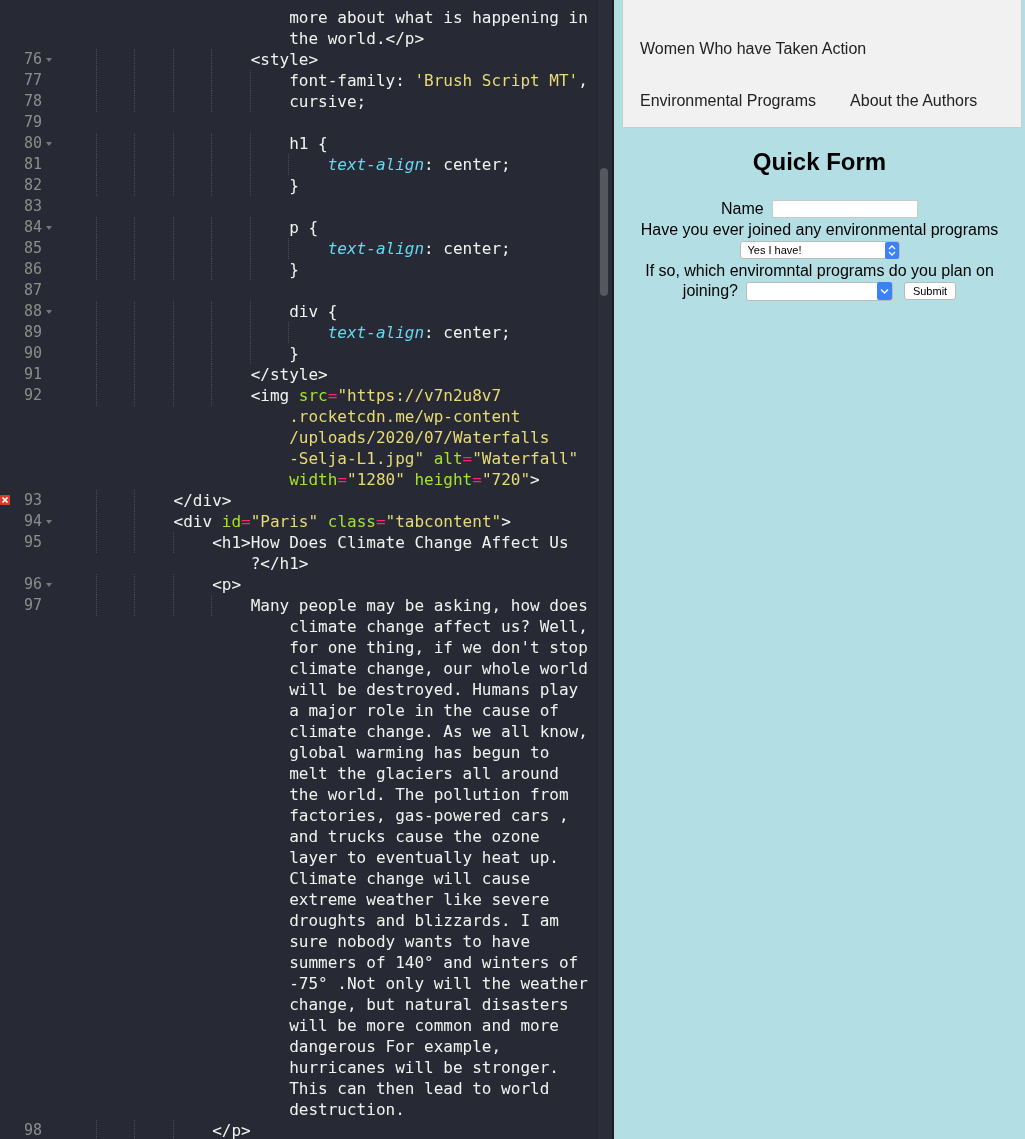 Image resolution: width=1025 pixels, height=1139 pixels. I want to click on code-line: This can then lead to world, so click(419, 1088).